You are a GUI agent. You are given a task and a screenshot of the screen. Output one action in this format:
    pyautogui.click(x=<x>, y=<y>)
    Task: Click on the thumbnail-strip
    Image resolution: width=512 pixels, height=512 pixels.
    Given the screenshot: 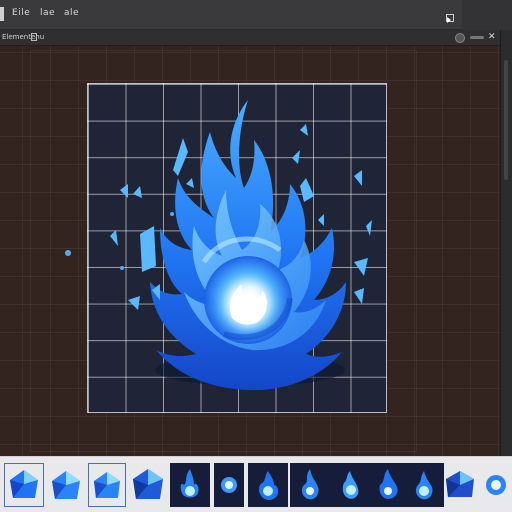 What is the action you would take?
    pyautogui.click(x=256, y=484)
    